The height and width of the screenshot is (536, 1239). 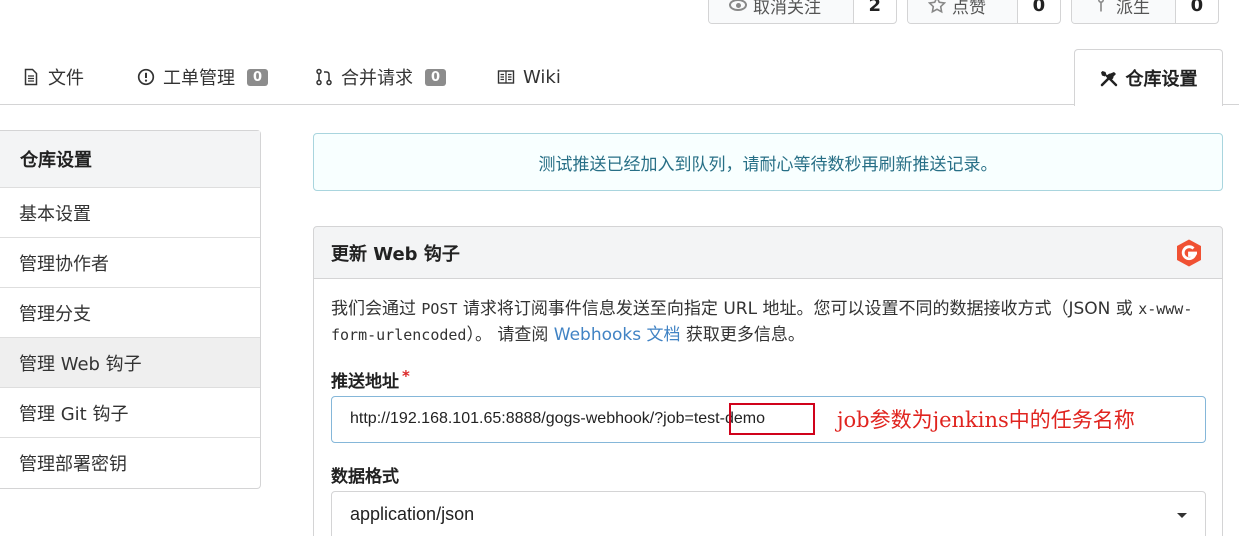 I want to click on gogs-logo-icon, so click(x=1189, y=253).